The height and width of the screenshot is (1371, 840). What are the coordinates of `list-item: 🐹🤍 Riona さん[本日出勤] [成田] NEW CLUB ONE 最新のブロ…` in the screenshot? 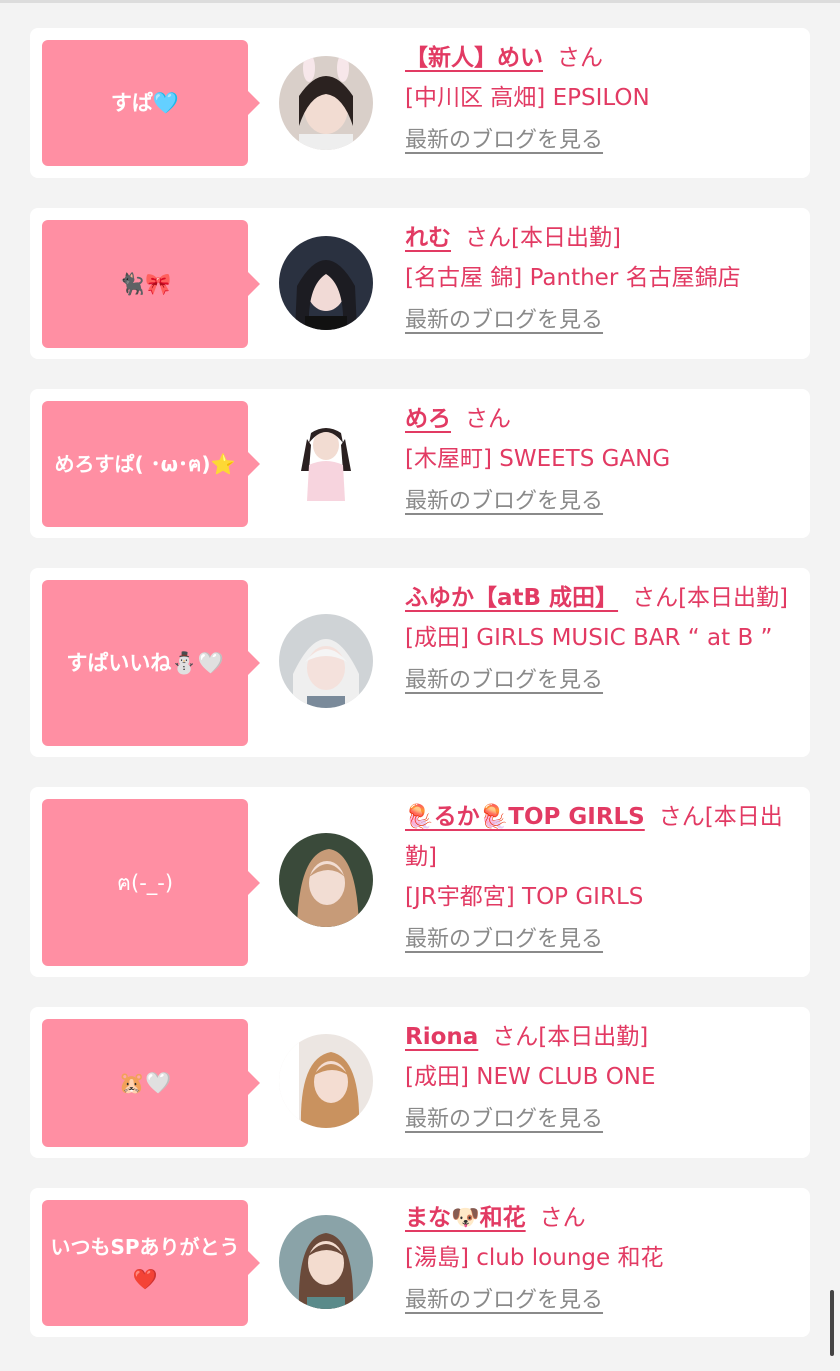 It's located at (420, 1082).